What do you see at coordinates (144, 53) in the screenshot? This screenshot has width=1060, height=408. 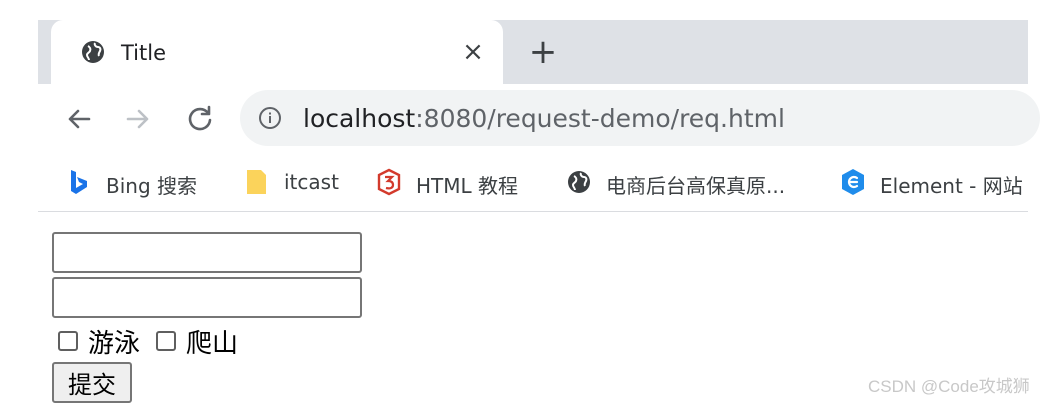 I see `tab-title: Title` at bounding box center [144, 53].